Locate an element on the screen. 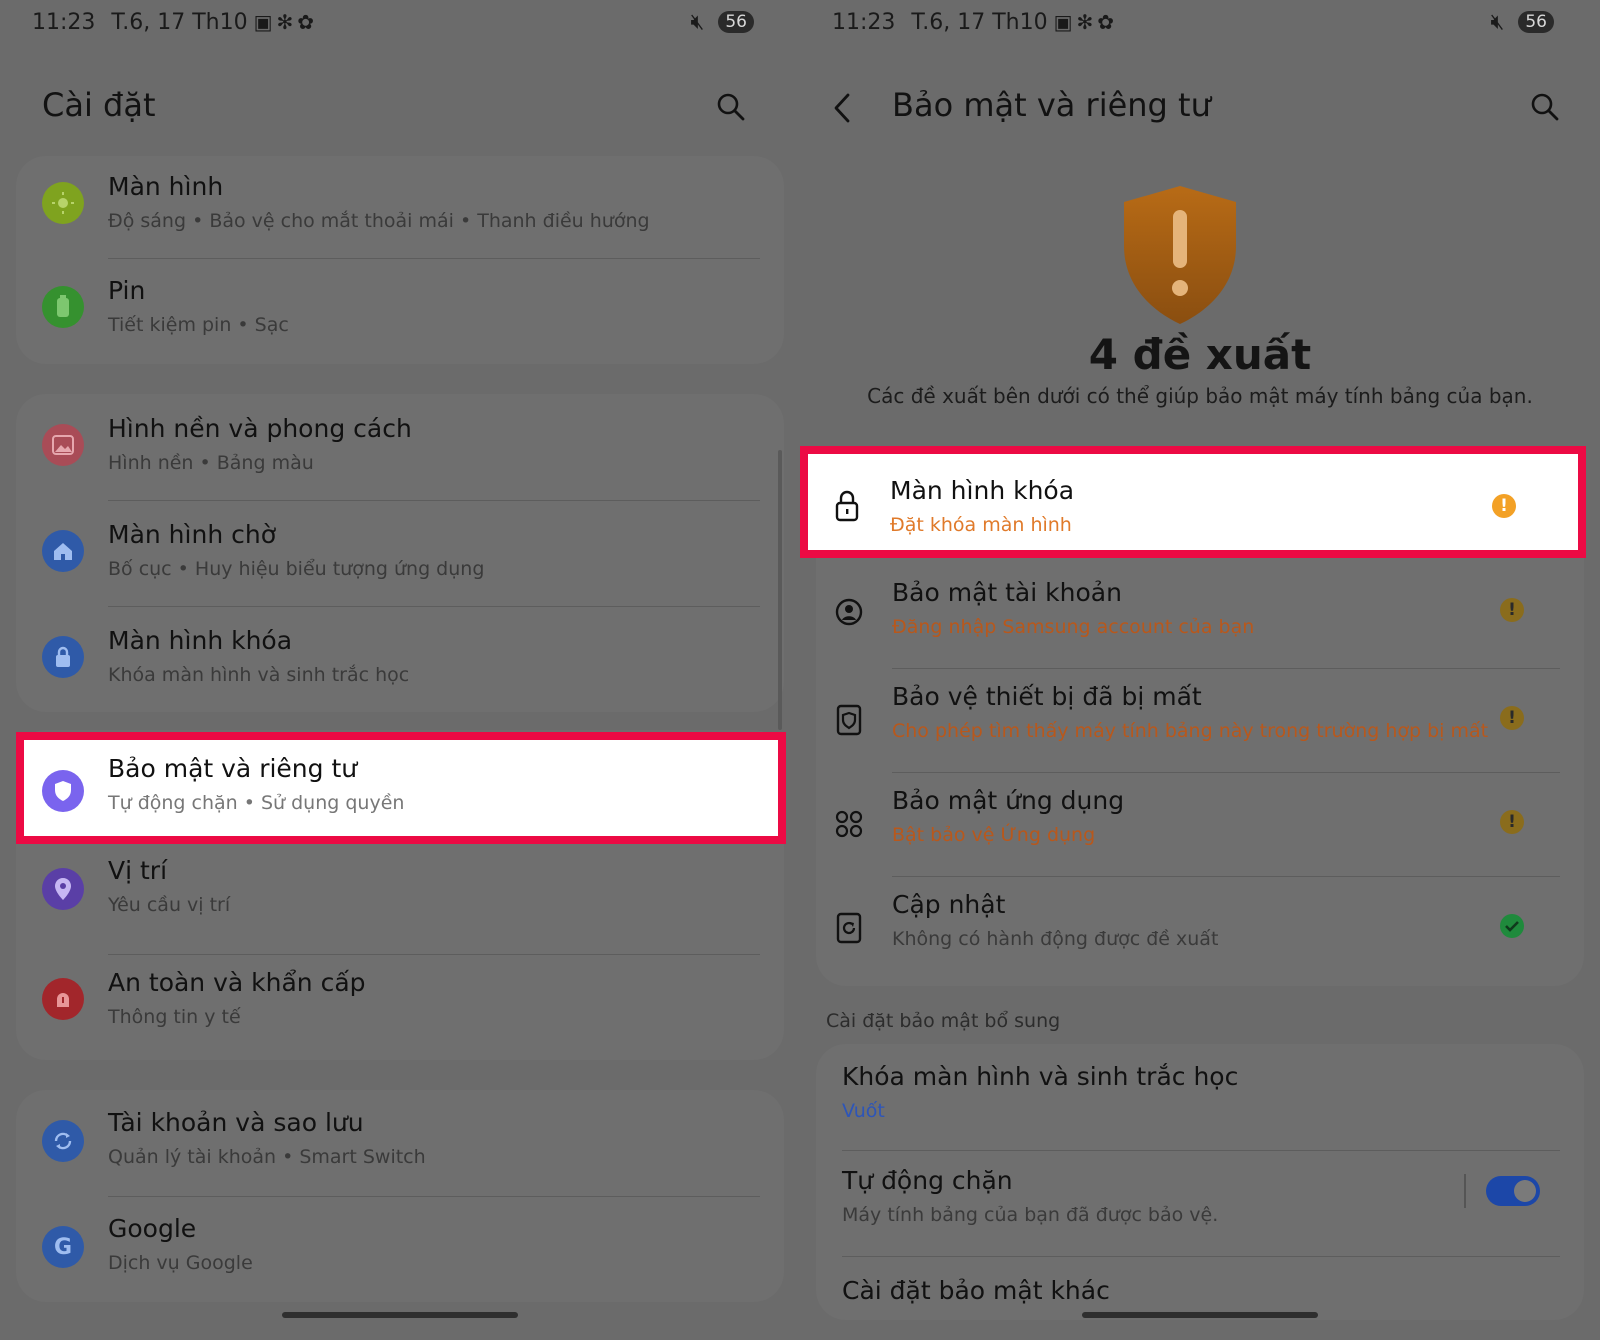  settings-item-subtitle: Tiết kiệm pin • Sạc is located at coordinates (198, 325).